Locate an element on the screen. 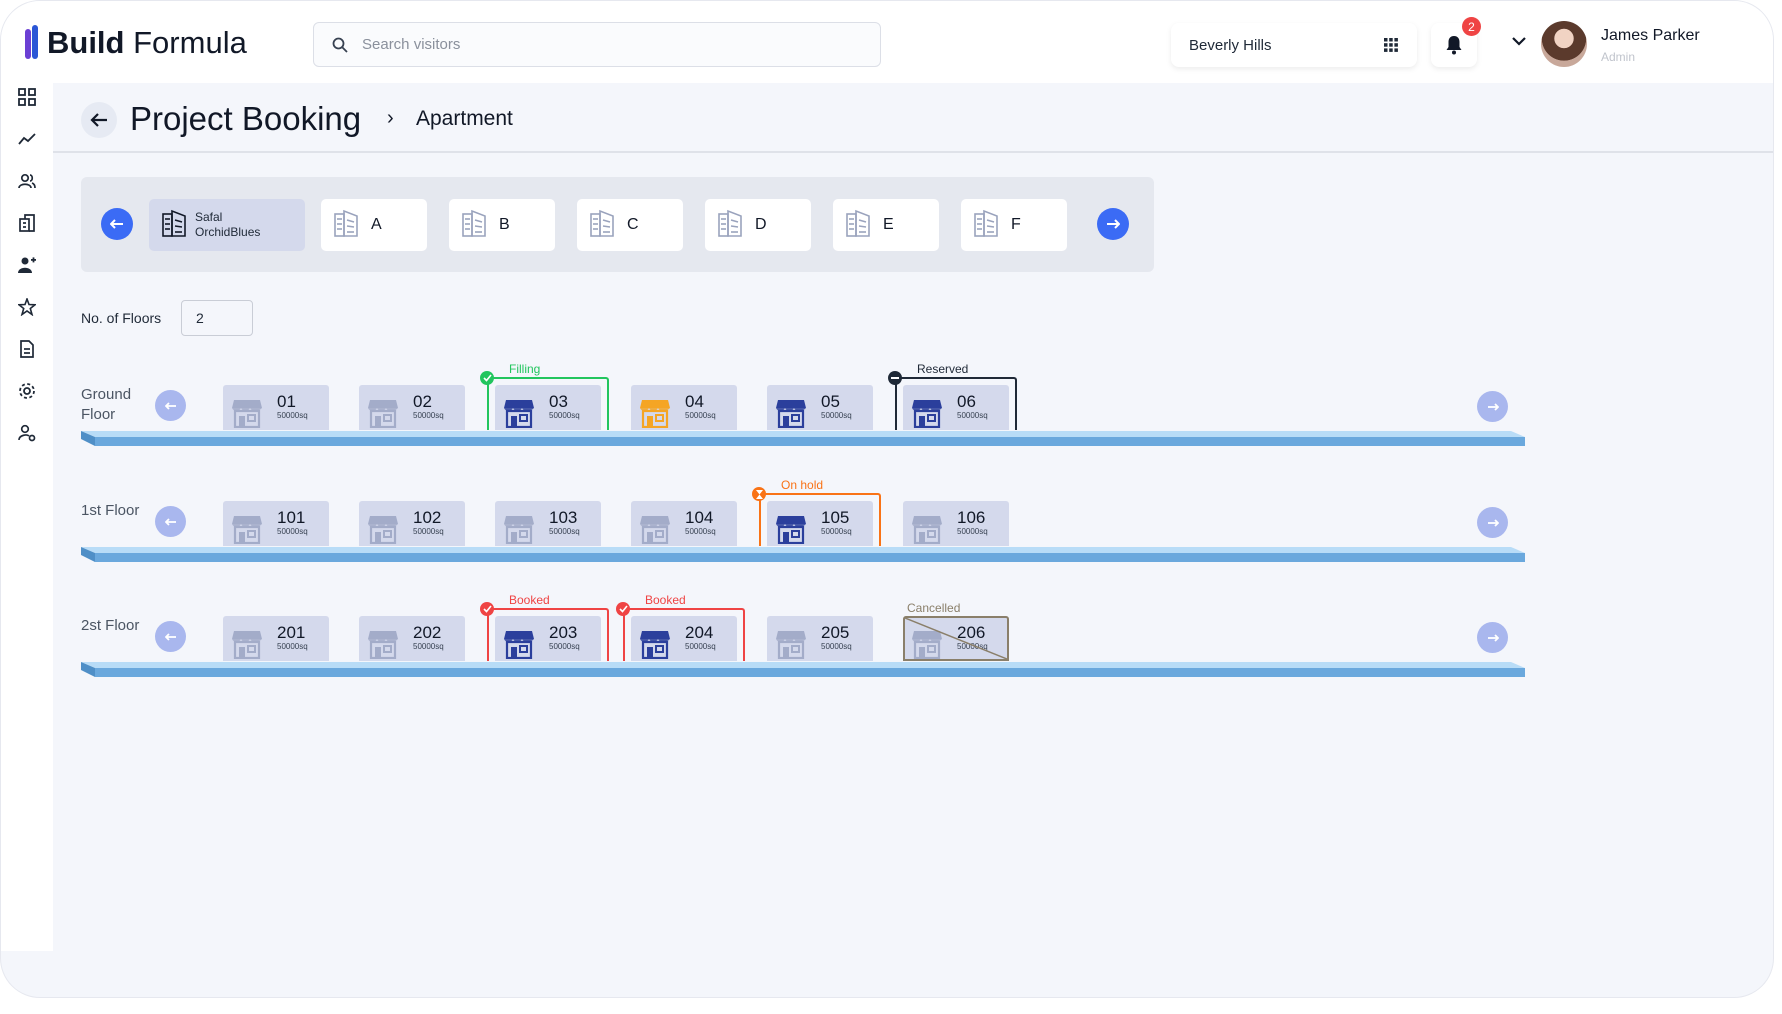  tower-label: D is located at coordinates (761, 224).